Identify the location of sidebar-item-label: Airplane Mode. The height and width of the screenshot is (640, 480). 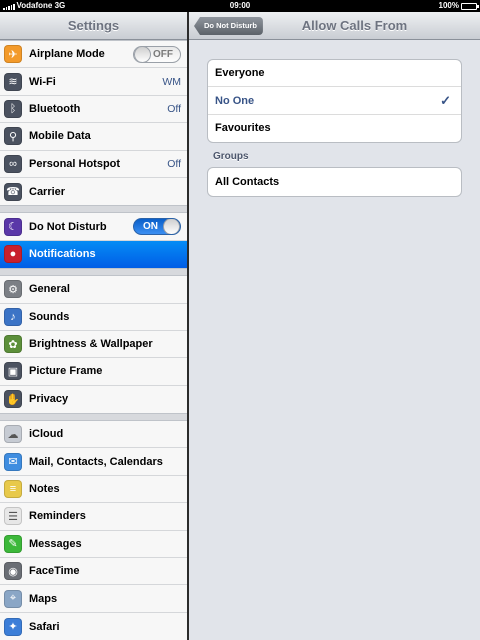
(67, 54).